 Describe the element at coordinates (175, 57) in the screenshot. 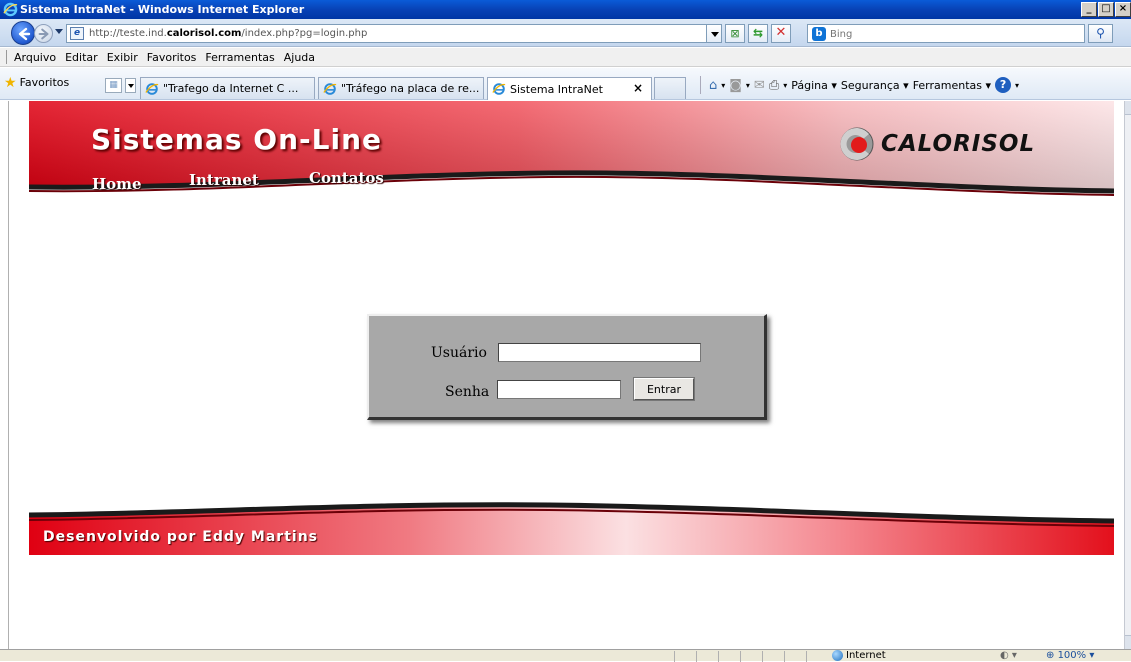

I see `menu-favoritos: Favoritos` at that location.